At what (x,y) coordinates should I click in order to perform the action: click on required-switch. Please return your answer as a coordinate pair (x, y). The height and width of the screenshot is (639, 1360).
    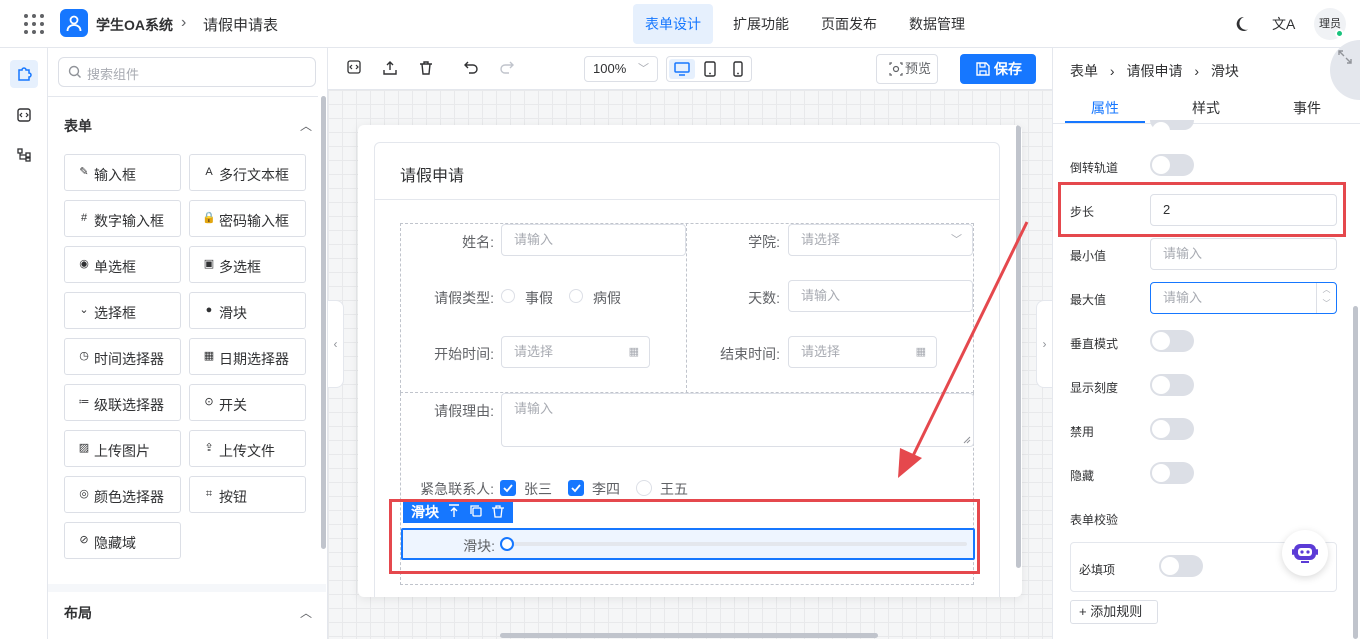
    Looking at the image, I should click on (1181, 566).